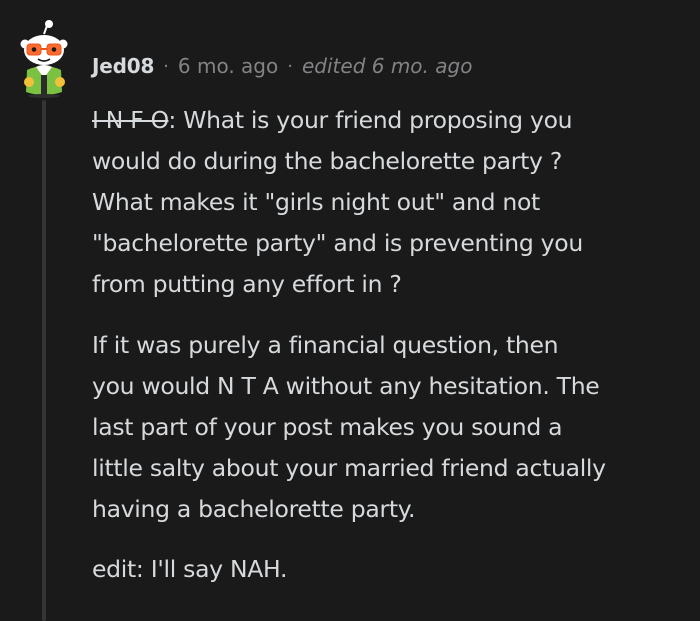 This screenshot has height=621, width=700. What do you see at coordinates (254, 509) in the screenshot?
I see `text-line: having a bachelorette party.` at bounding box center [254, 509].